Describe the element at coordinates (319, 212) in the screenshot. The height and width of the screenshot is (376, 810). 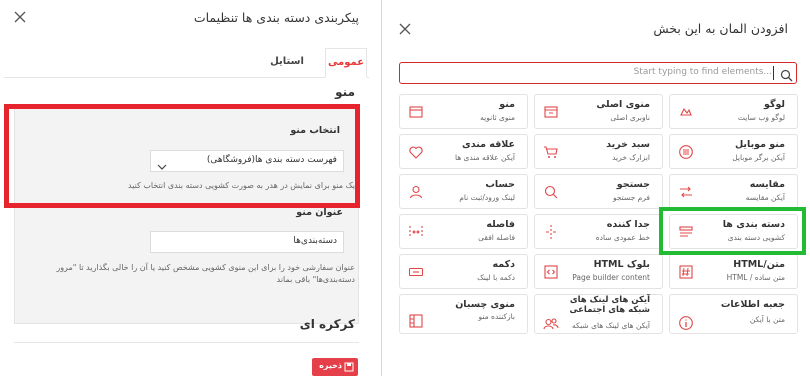
I see `menu-title-label: عنوان منو` at that location.